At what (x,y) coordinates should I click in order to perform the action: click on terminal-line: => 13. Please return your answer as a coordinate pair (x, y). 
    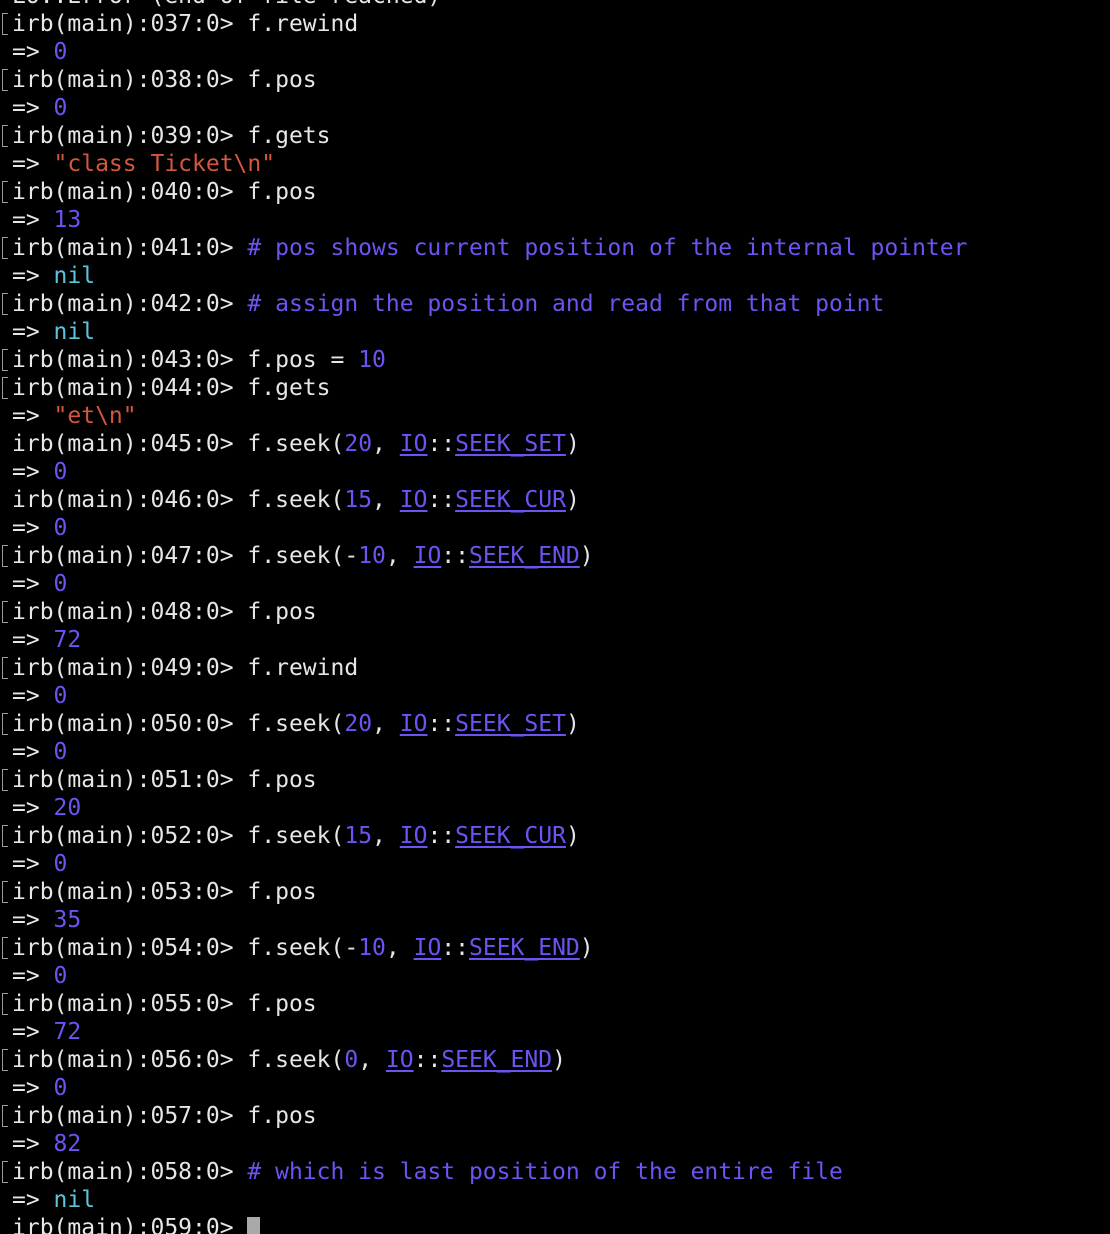
    Looking at the image, I should click on (555, 220).